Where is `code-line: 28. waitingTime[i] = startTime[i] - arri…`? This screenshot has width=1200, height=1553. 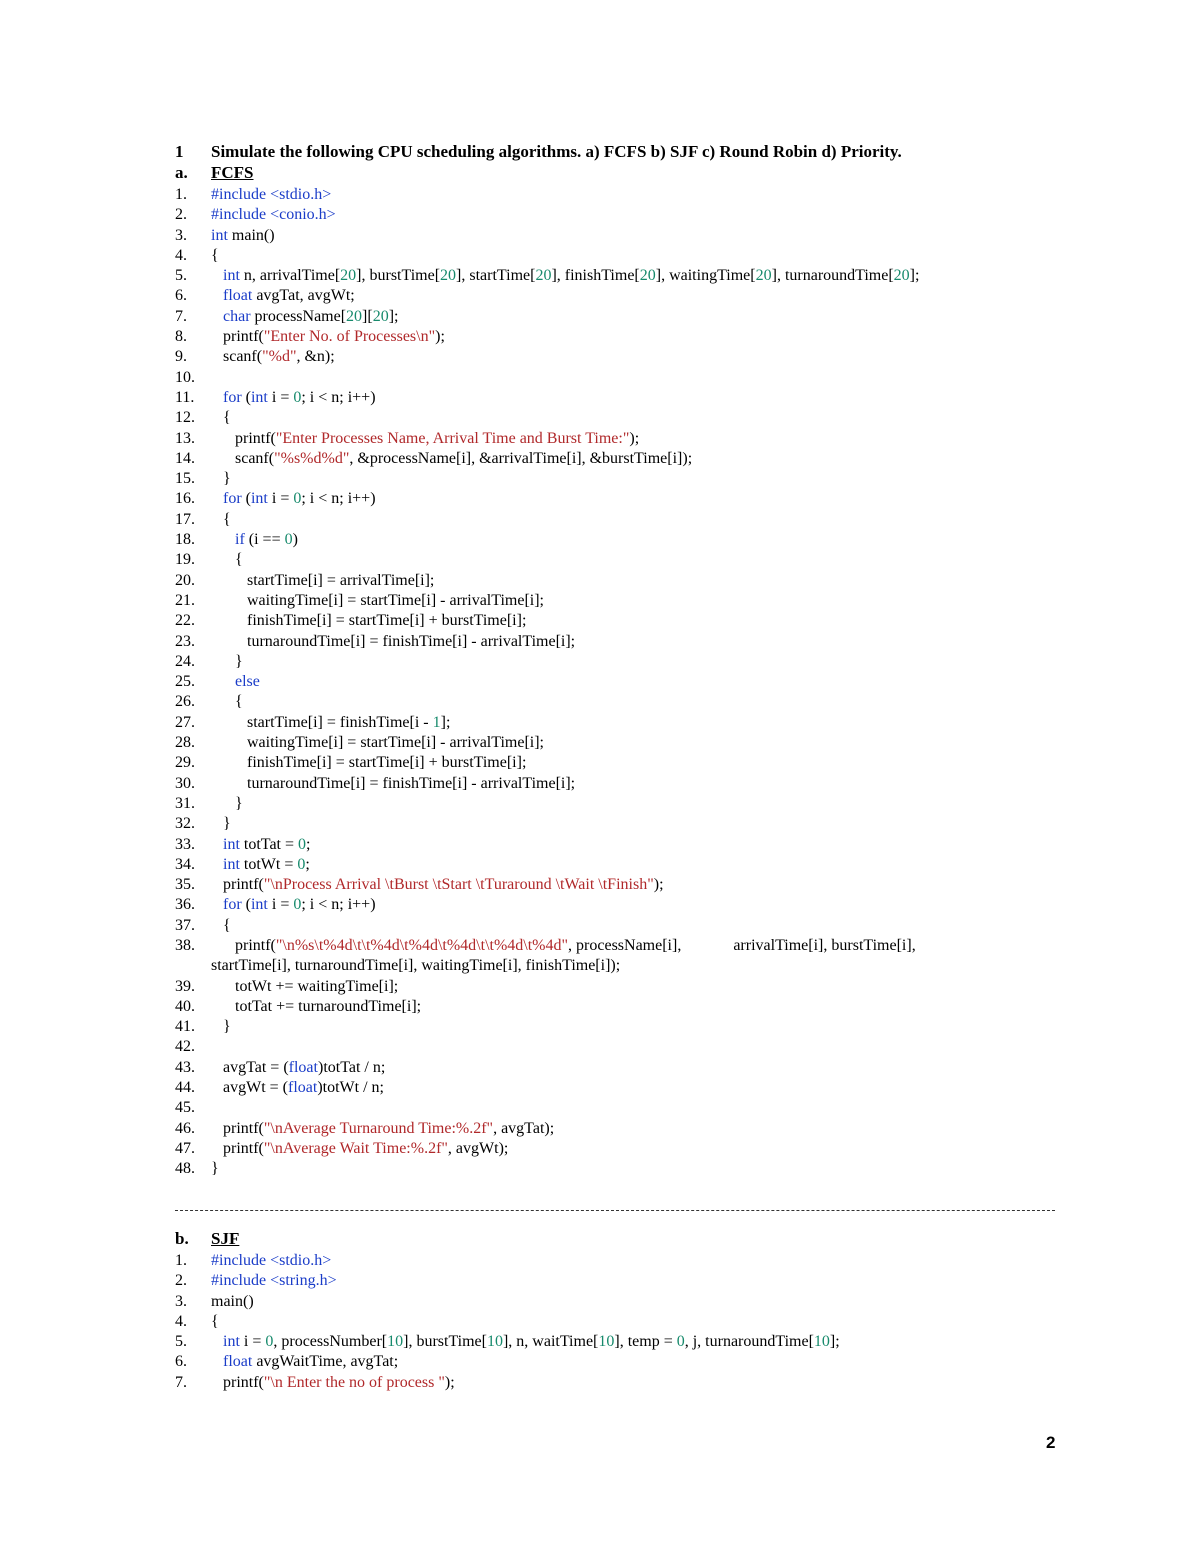
code-line: 28. waitingTime[i] = startTime[i] - arri… is located at coordinates (547, 743).